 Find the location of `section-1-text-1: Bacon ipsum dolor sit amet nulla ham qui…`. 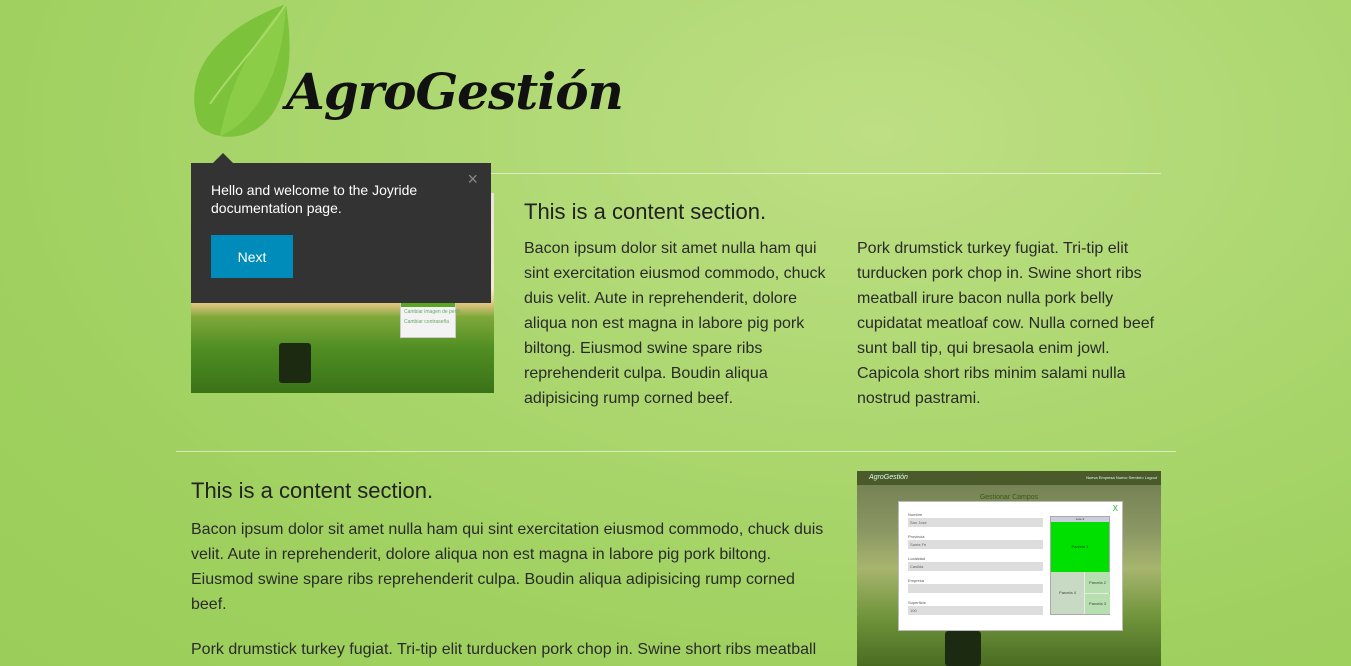

section-1-text-1: Bacon ipsum dolor sit amet nulla ham qui… is located at coordinates (675, 323).